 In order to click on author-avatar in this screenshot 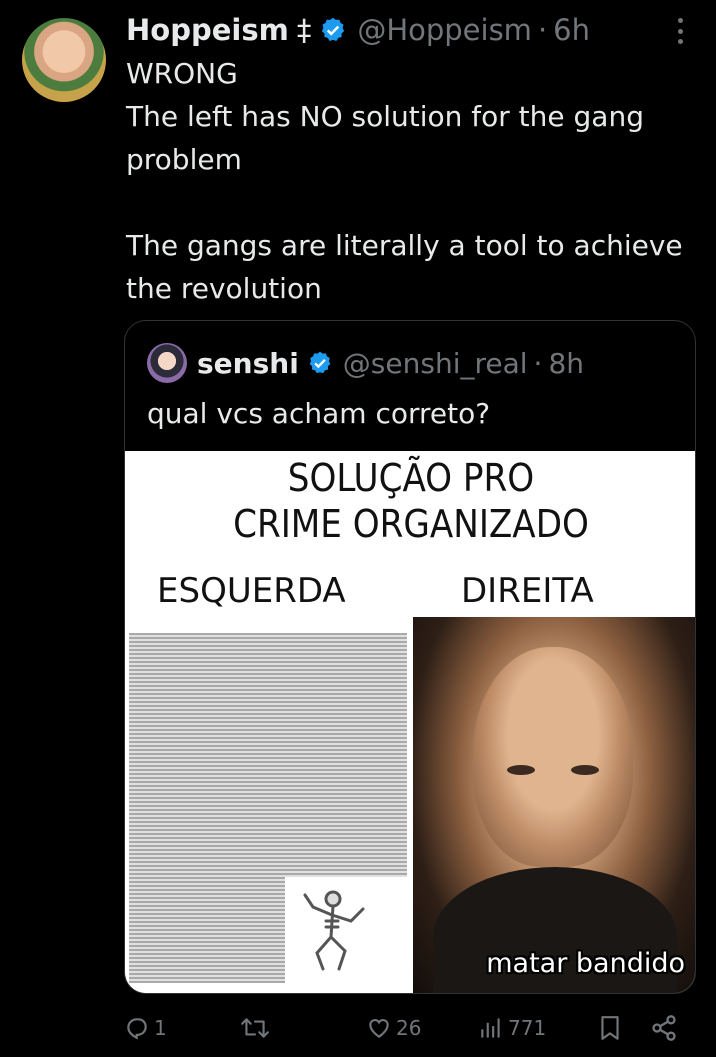, I will do `click(64, 60)`.